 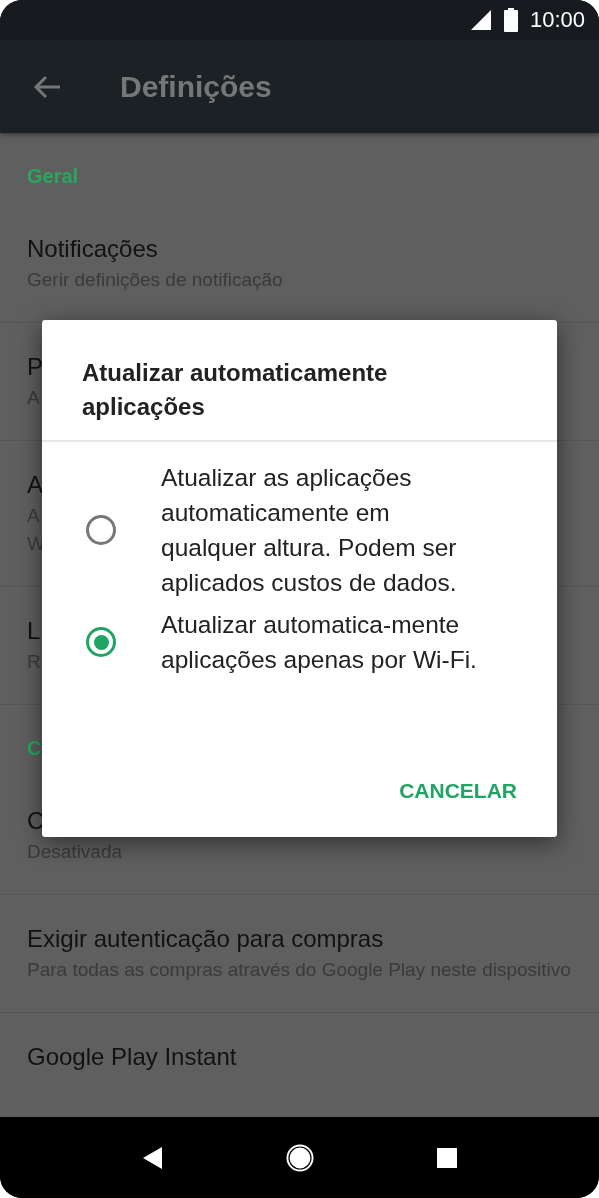 What do you see at coordinates (235, 390) in the screenshot?
I see `dialog-title: Atualizar automaticamente aplicações` at bounding box center [235, 390].